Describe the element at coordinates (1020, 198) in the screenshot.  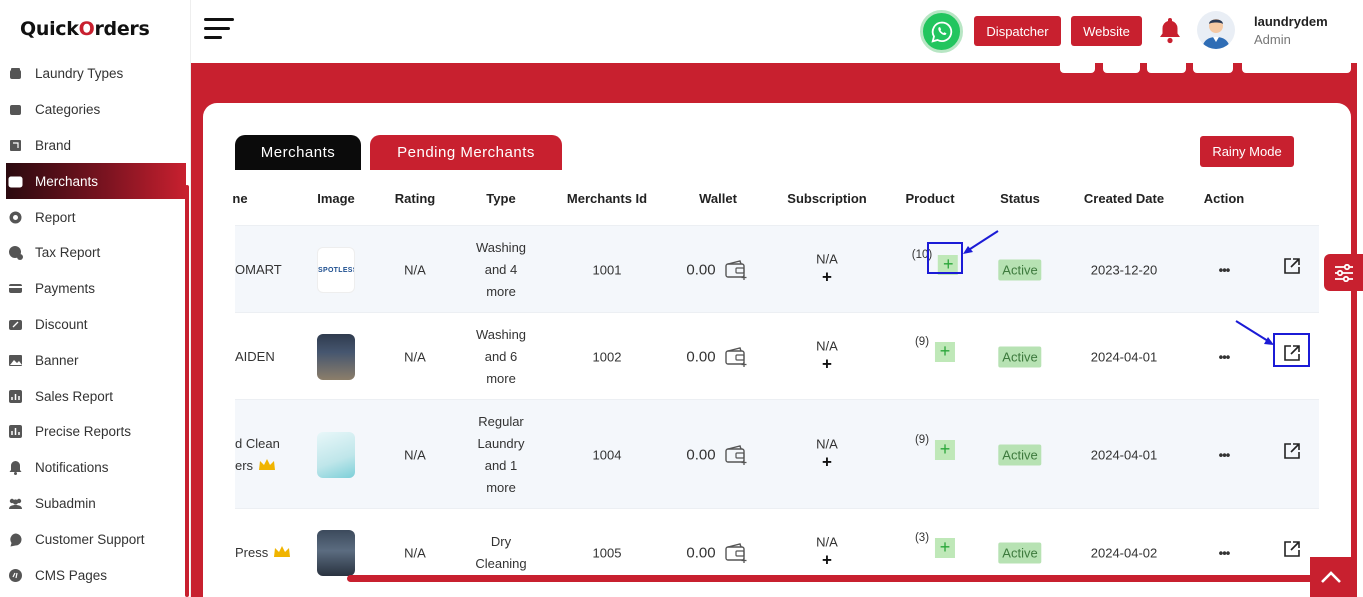
I see `col-status-header: Status` at that location.